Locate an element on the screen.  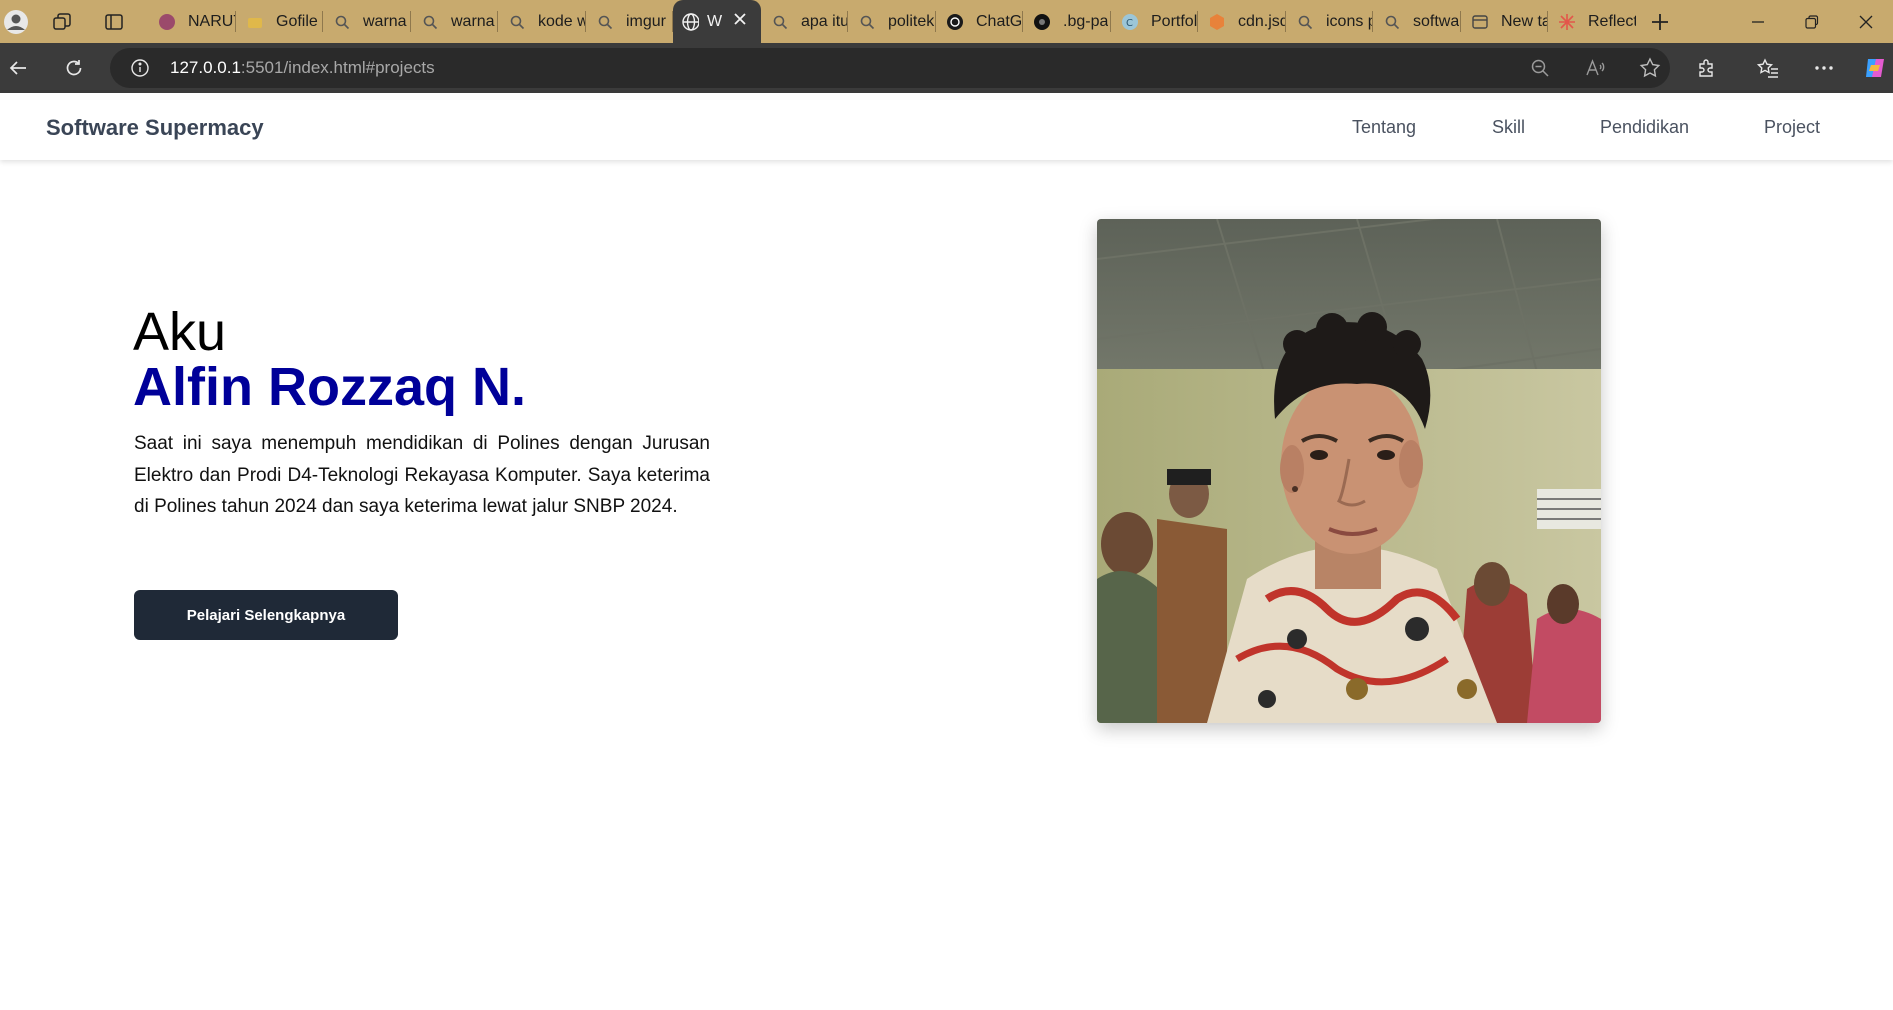
browser-tab: icons p is located at coordinates (1329, 21).